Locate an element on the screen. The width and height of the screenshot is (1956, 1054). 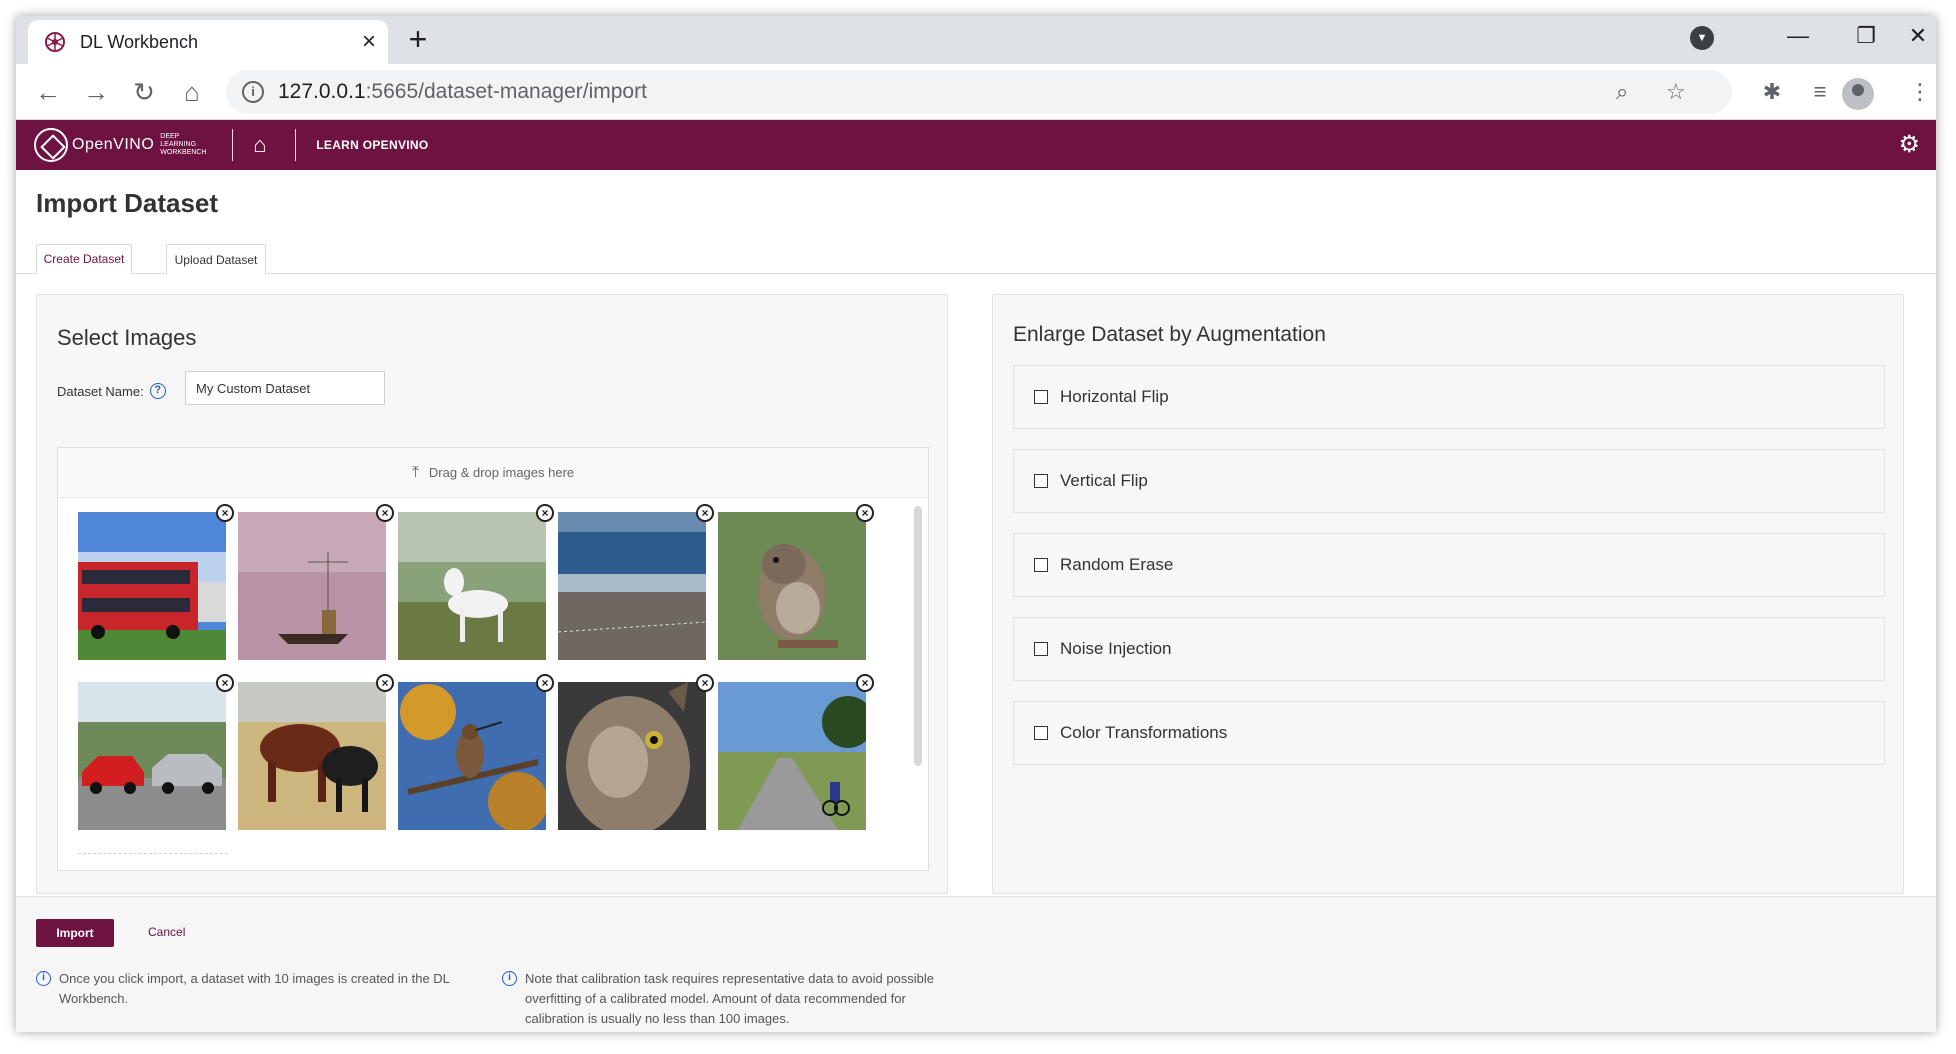
bookmark-star-icon: ☆ is located at coordinates (1676, 92).